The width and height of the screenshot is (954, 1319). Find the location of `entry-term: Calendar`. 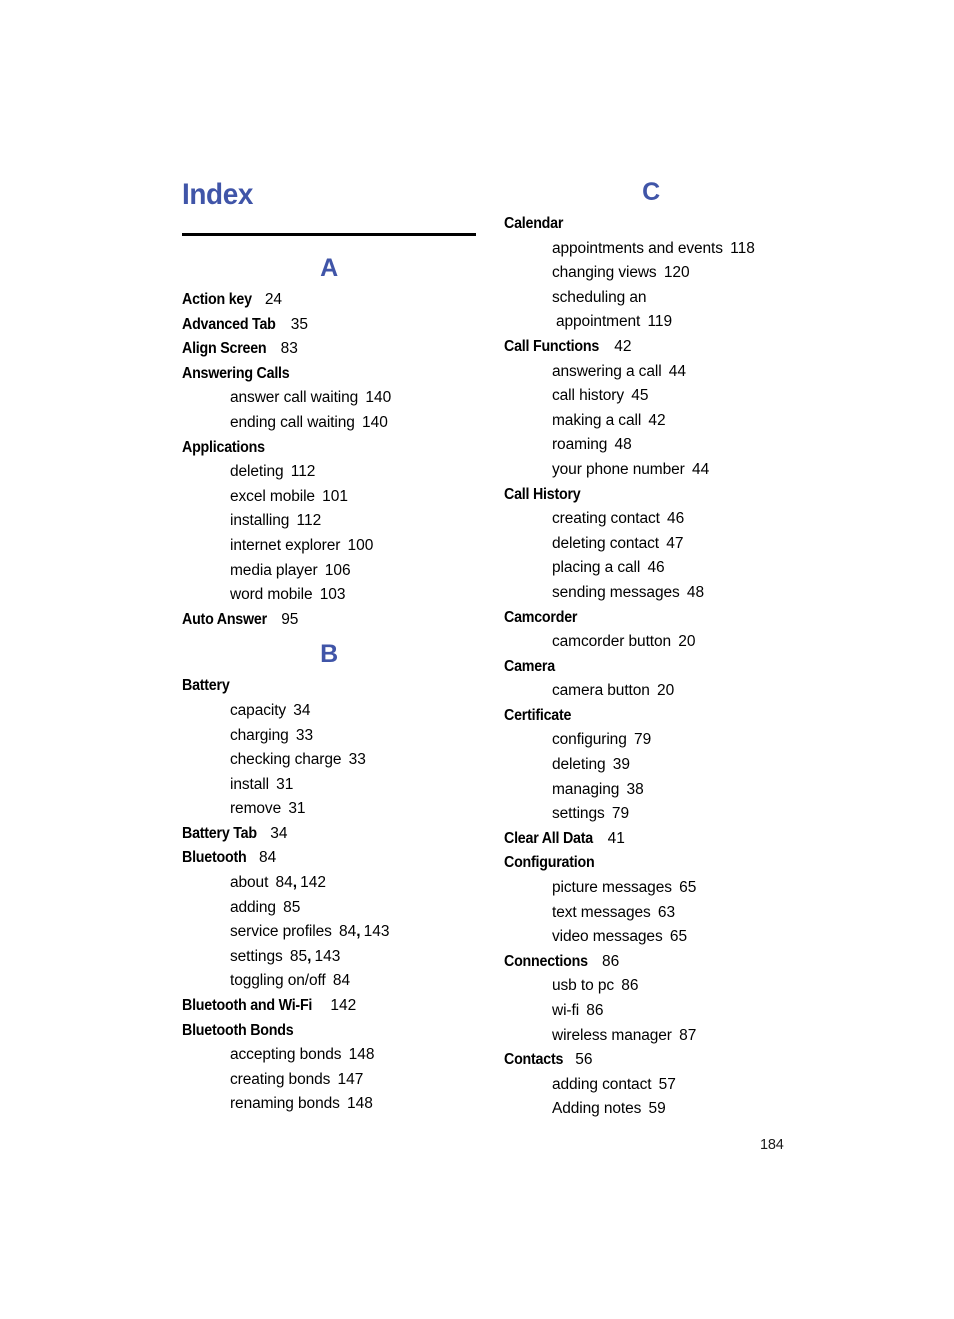

entry-term: Calendar is located at coordinates (534, 223).